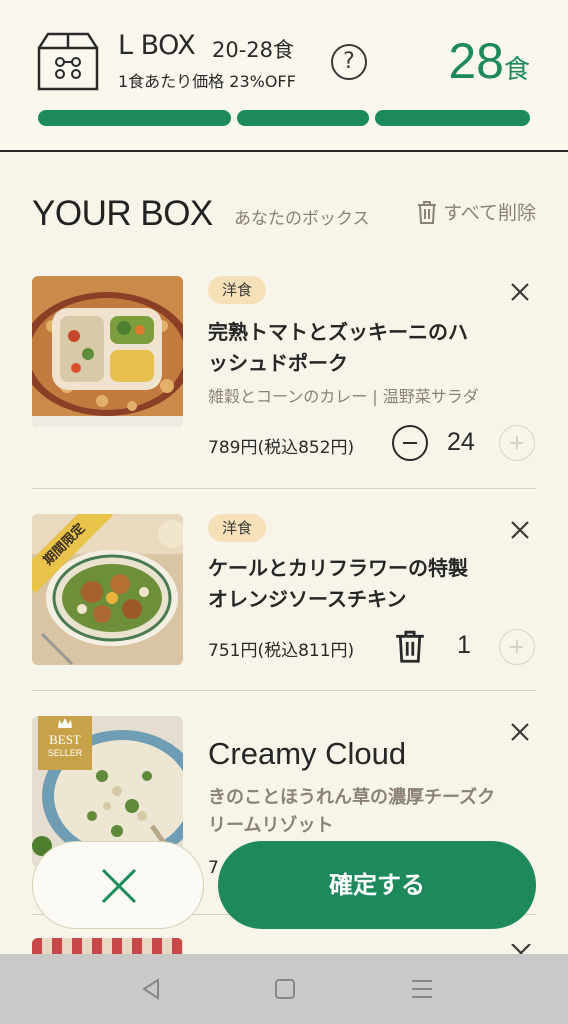 This screenshot has height=1024, width=568. Describe the element at coordinates (516, 70) in the screenshot. I see `meal-count-unit: 食` at that location.